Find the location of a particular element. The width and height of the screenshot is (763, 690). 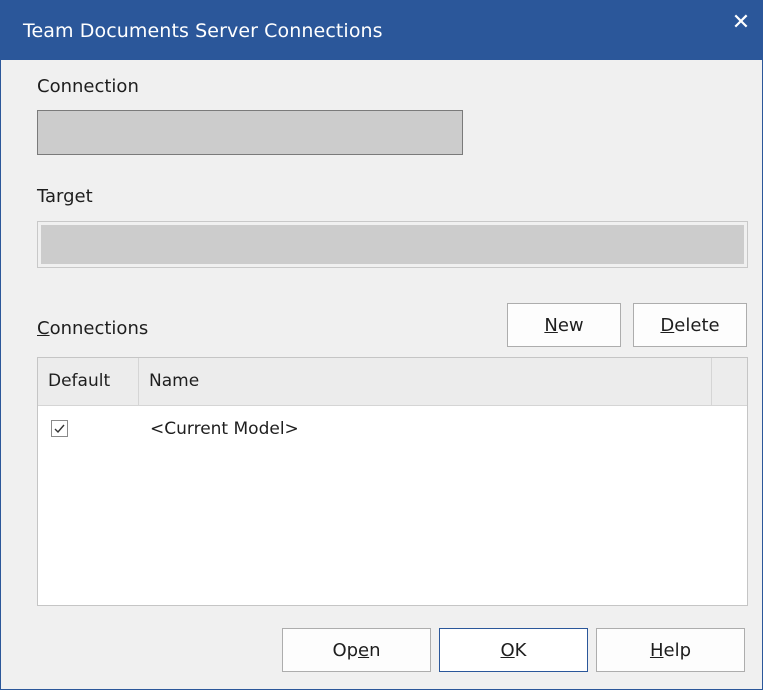

delete-button-accel: D is located at coordinates (667, 325).